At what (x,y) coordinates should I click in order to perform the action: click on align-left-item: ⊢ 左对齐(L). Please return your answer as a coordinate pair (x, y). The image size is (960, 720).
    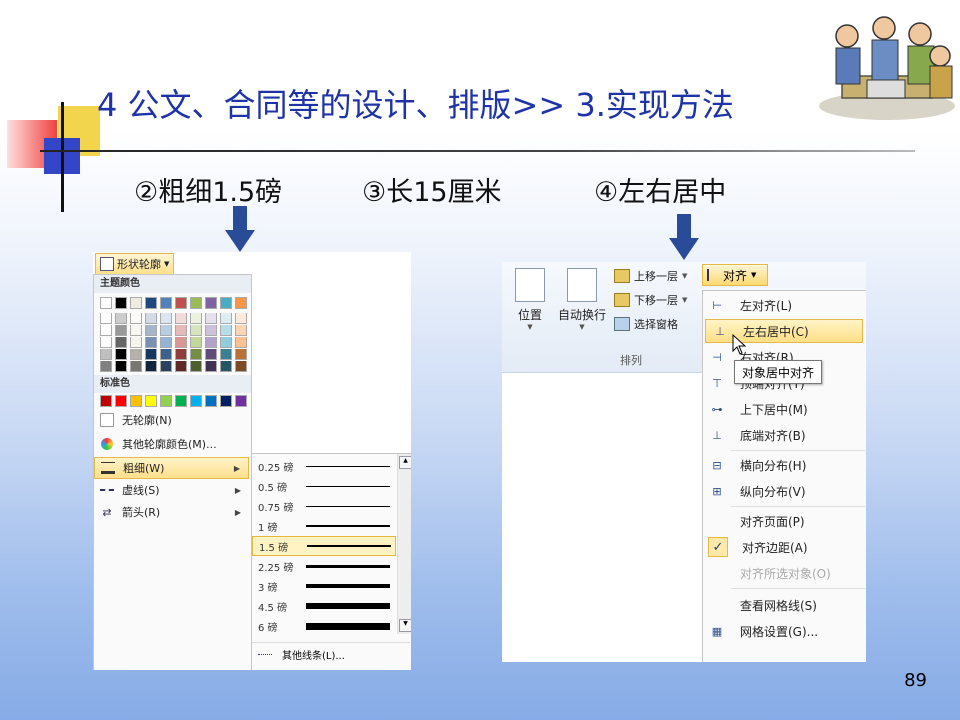
    Looking at the image, I should click on (784, 305).